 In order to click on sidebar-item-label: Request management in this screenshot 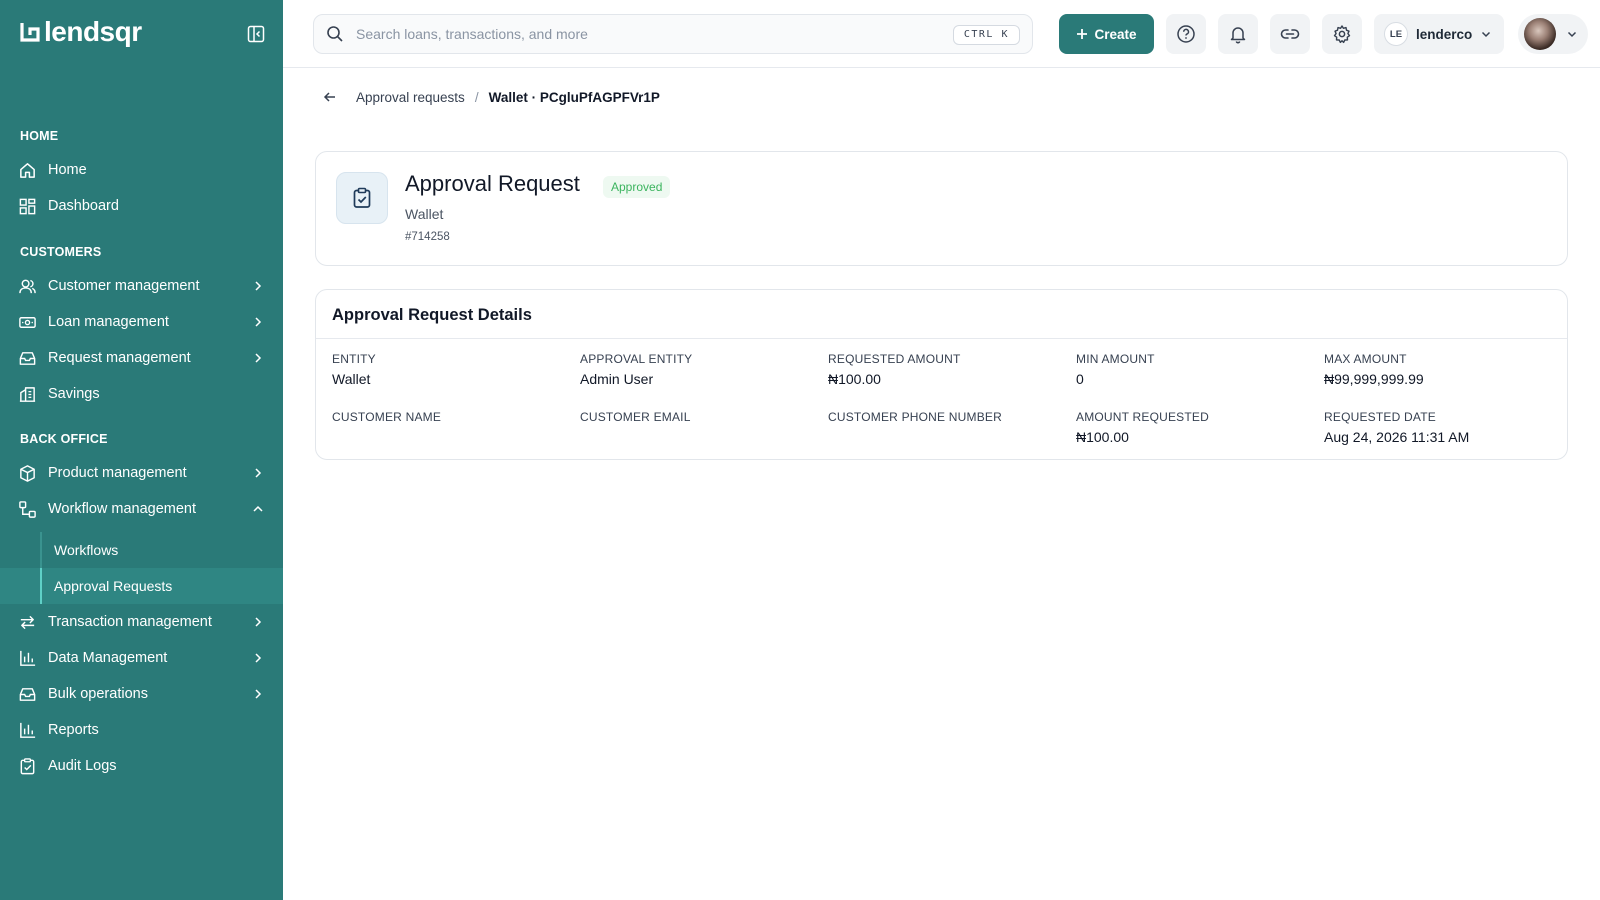, I will do `click(119, 358)`.